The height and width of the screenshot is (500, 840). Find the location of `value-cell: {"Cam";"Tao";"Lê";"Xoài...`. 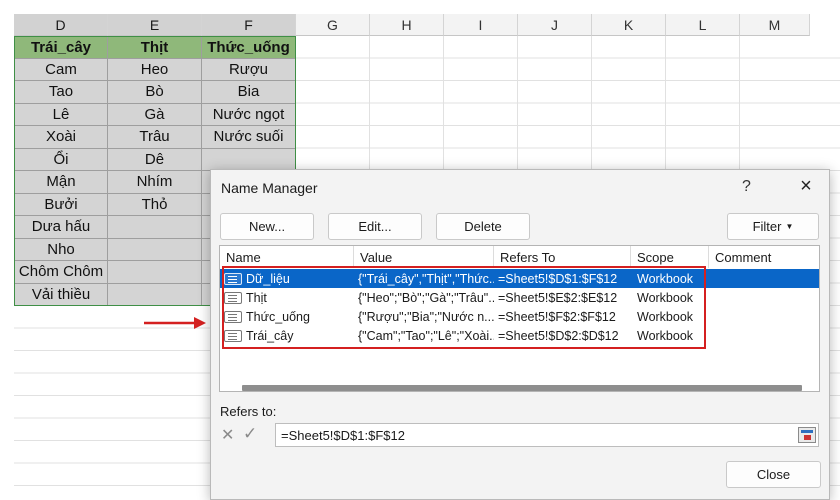

value-cell: {"Cam";"Tao";"Lê";"Xoài... is located at coordinates (426, 335).